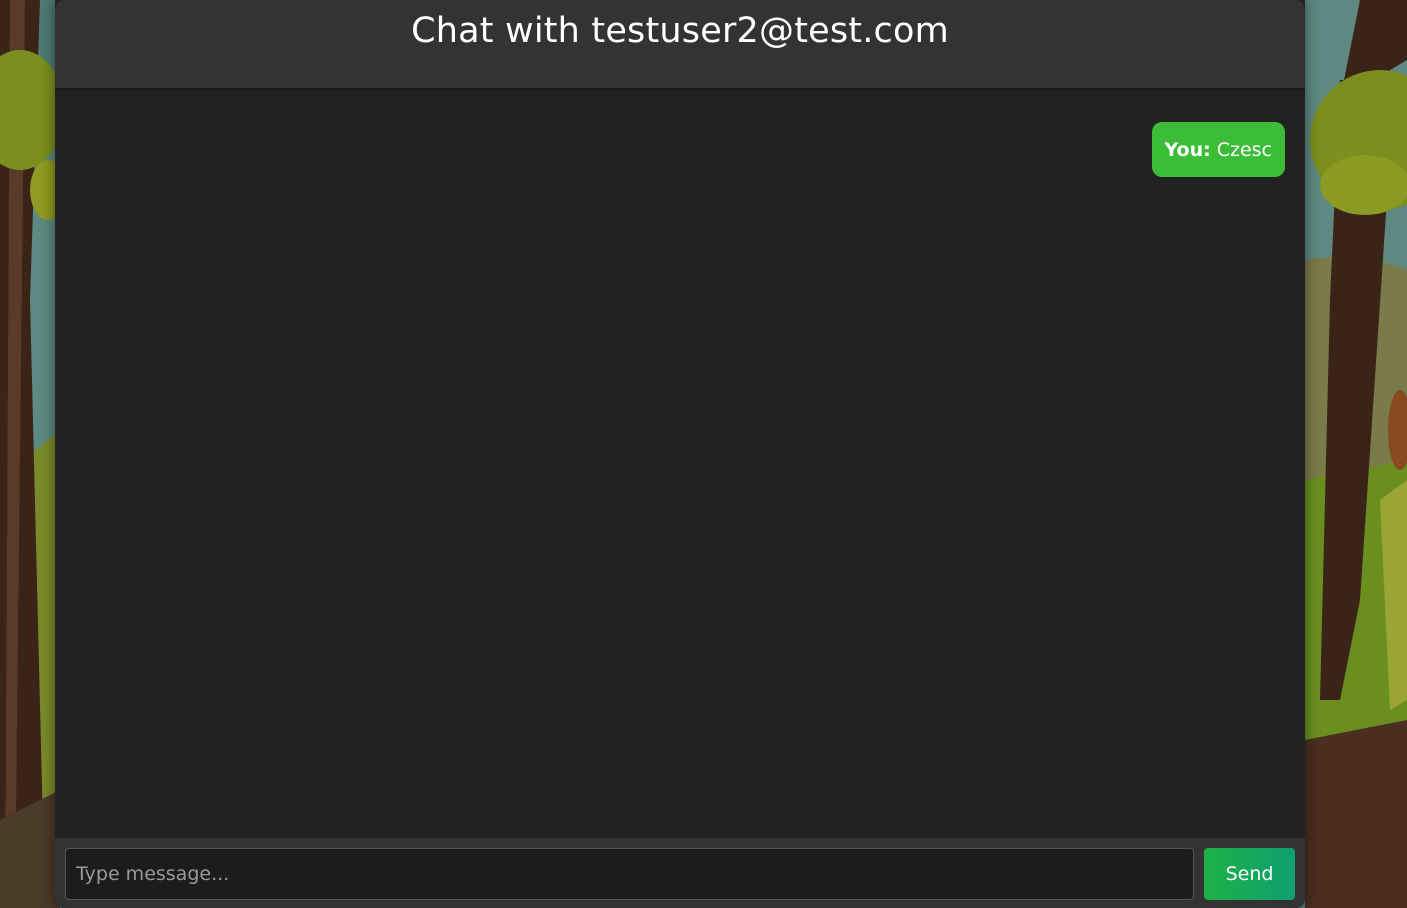 This screenshot has height=908, width=1407. What do you see at coordinates (1187, 149) in the screenshot?
I see `message-sender: You:` at bounding box center [1187, 149].